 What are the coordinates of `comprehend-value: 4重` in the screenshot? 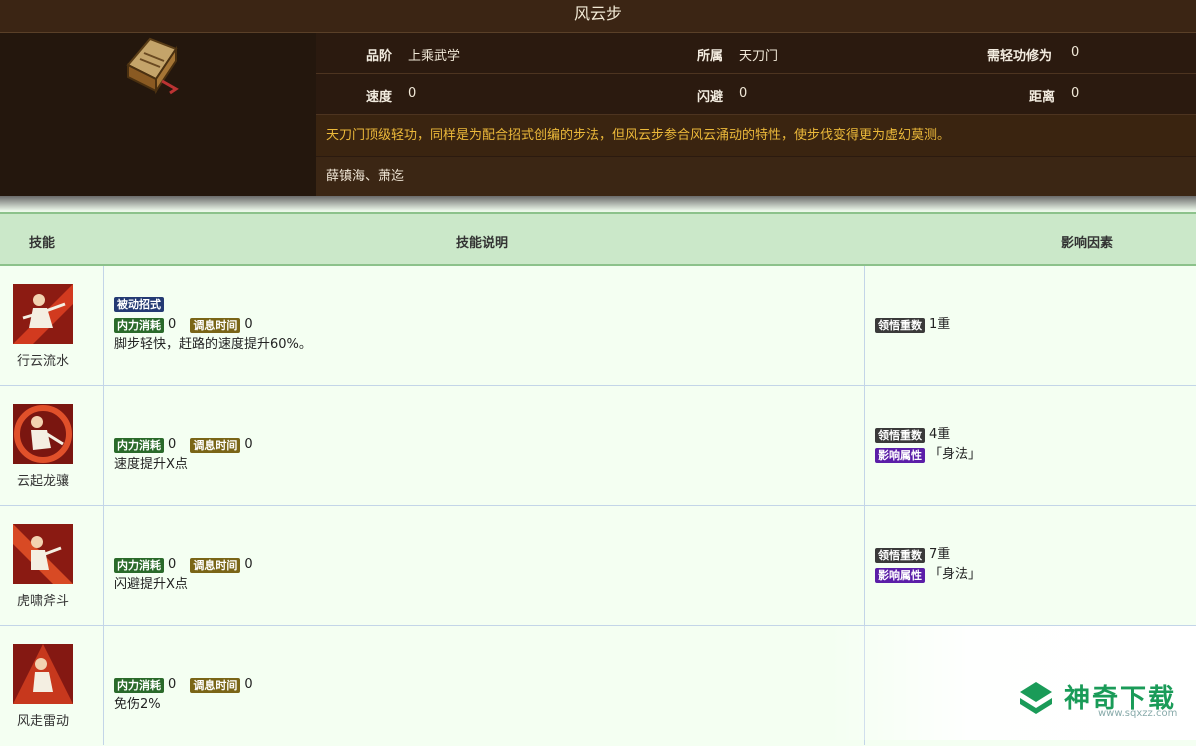 It's located at (940, 434).